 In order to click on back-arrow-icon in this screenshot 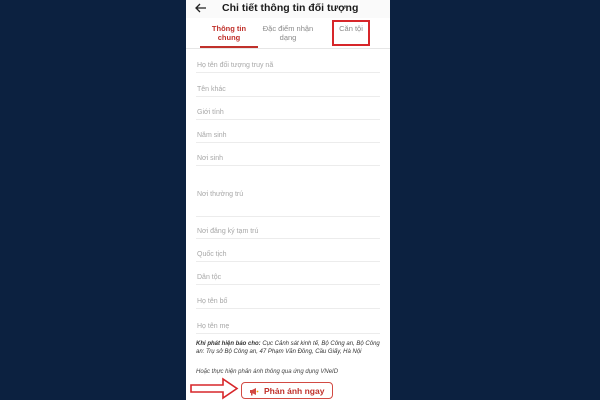, I will do `click(201, 8)`.